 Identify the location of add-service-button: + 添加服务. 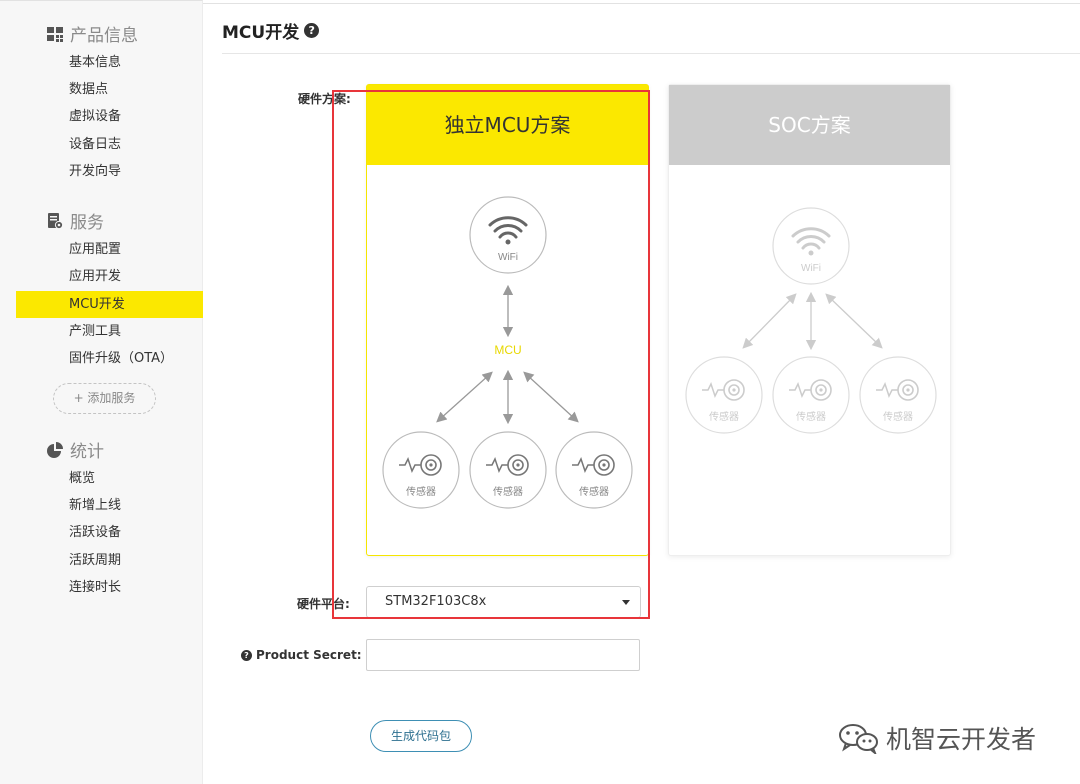
(104, 398).